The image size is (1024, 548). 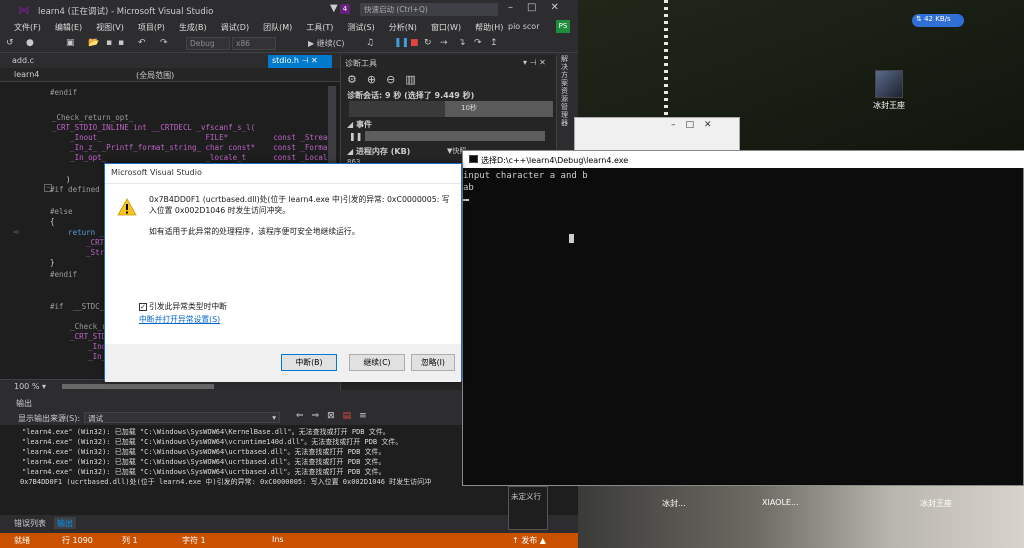 I want to click on continue-button: ▶ 继续(C), so click(x=326, y=43).